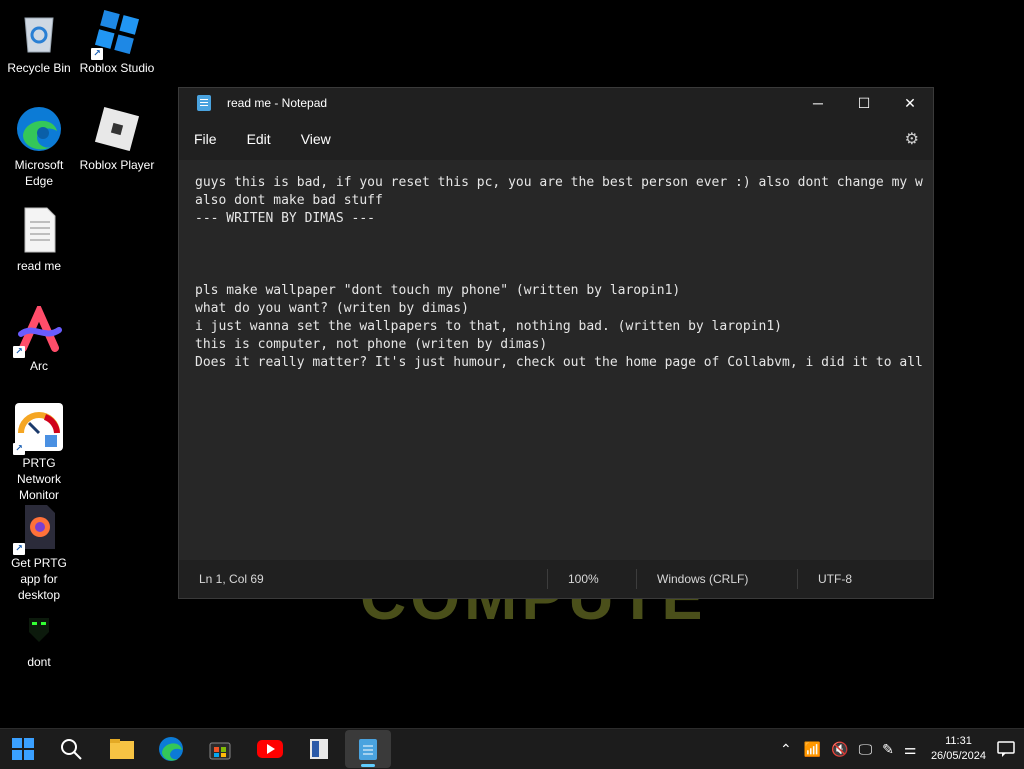 The image size is (1024, 769). Describe the element at coordinates (39, 626) in the screenshot. I see `hacker-icon` at that location.